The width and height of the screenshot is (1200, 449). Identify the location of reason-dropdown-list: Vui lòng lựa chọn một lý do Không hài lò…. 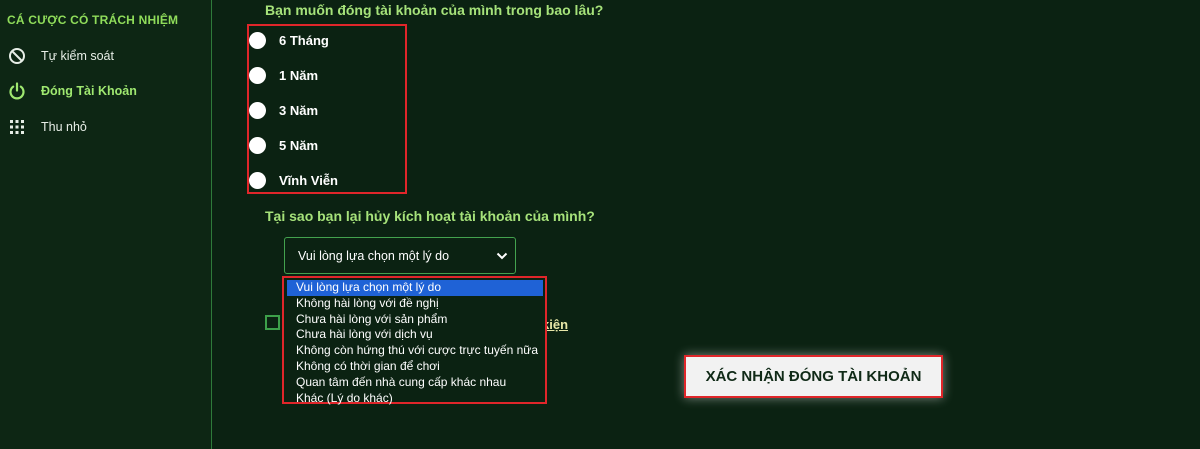
(414, 341).